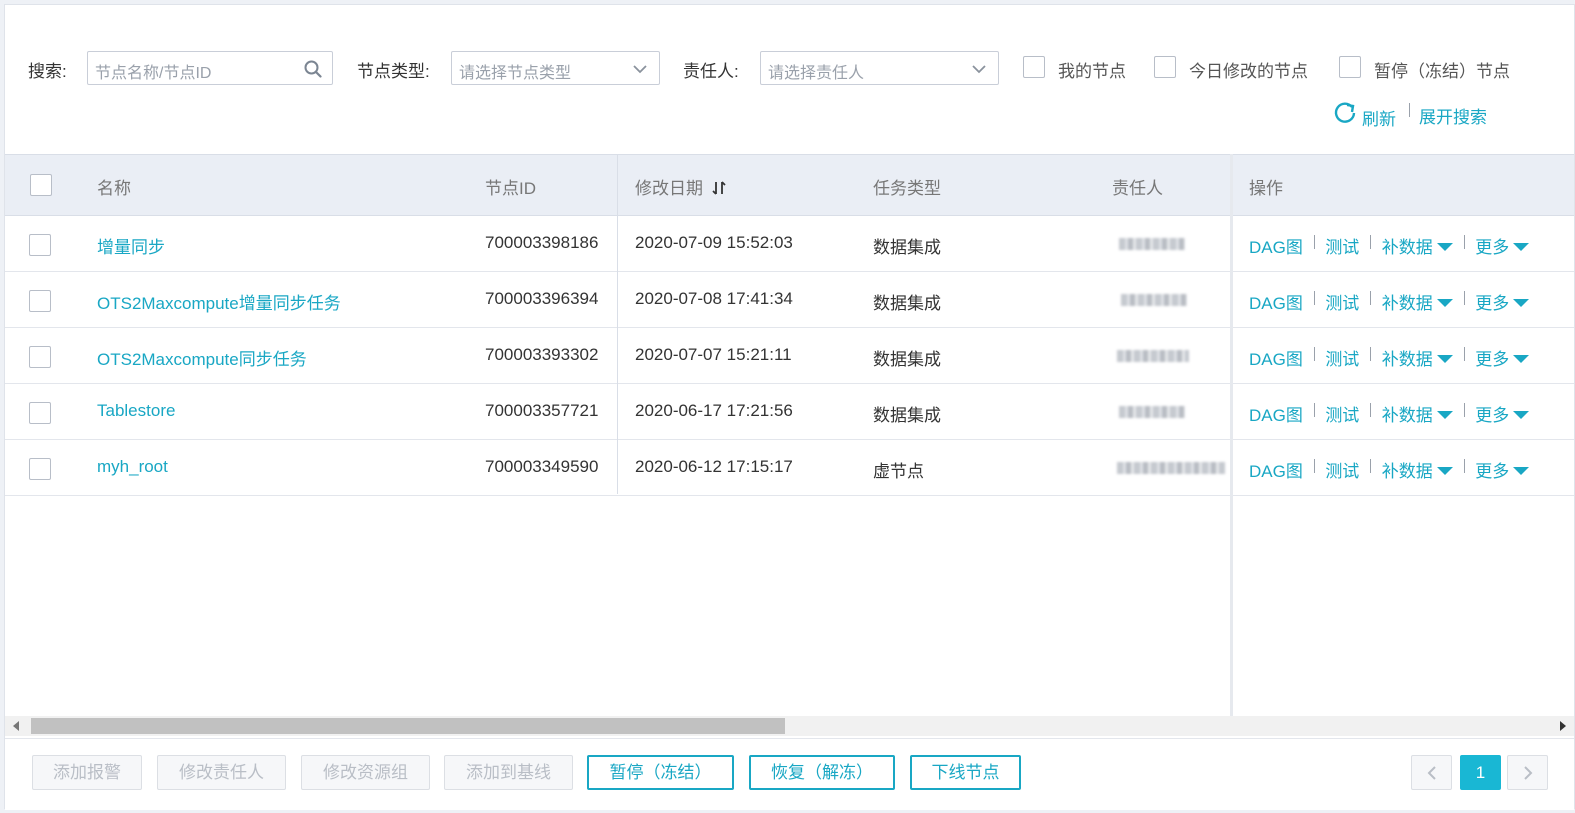 This screenshot has width=1575, height=813. I want to click on backfill-label: 补数据, so click(1407, 359).